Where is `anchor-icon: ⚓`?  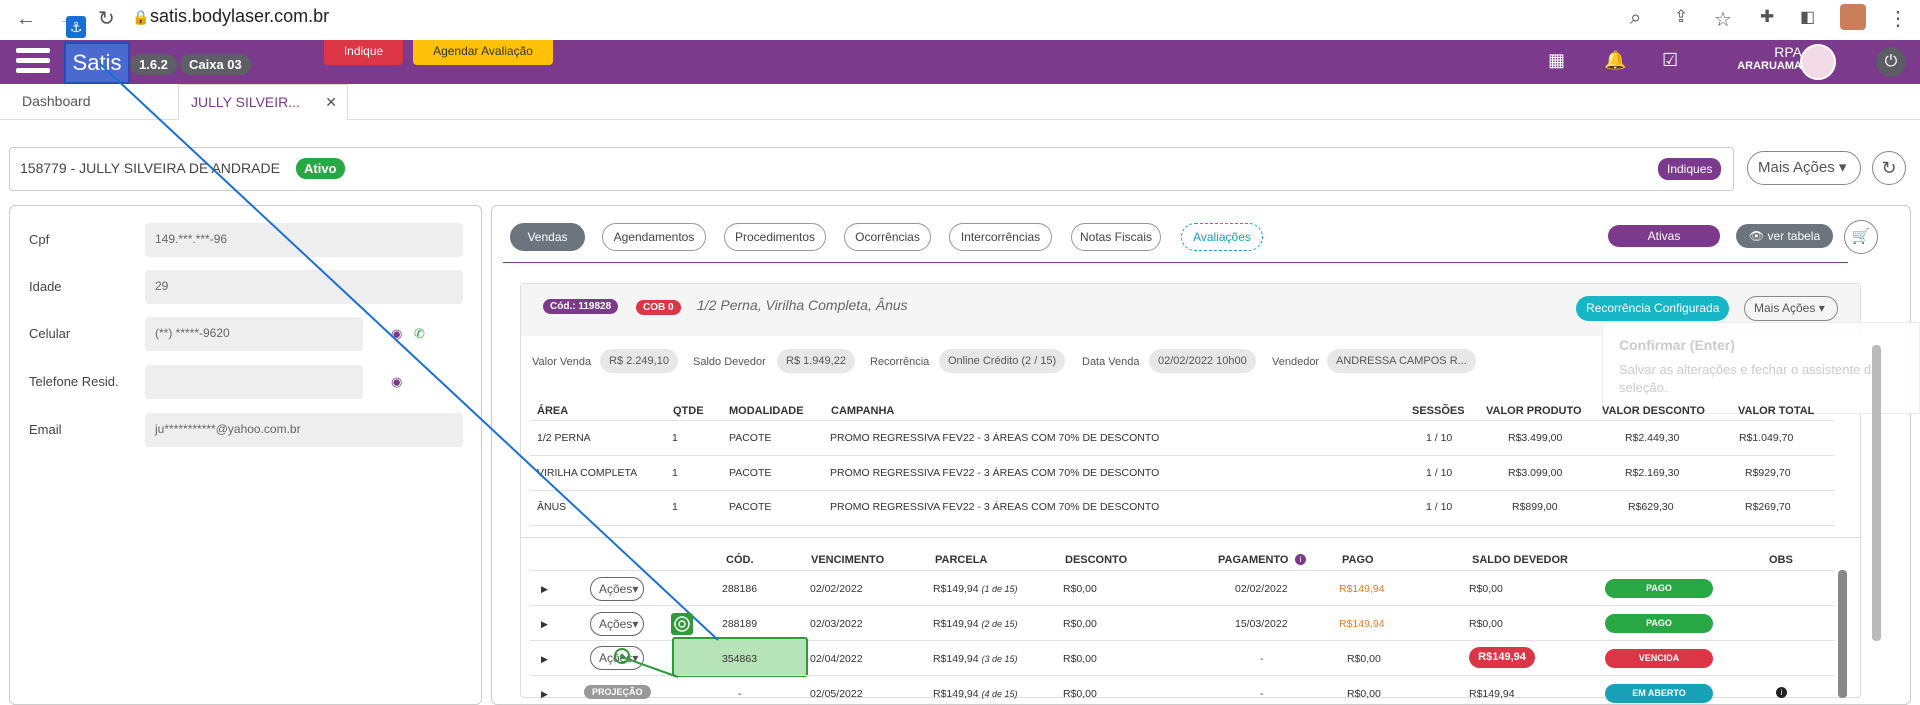 anchor-icon: ⚓ is located at coordinates (76, 28).